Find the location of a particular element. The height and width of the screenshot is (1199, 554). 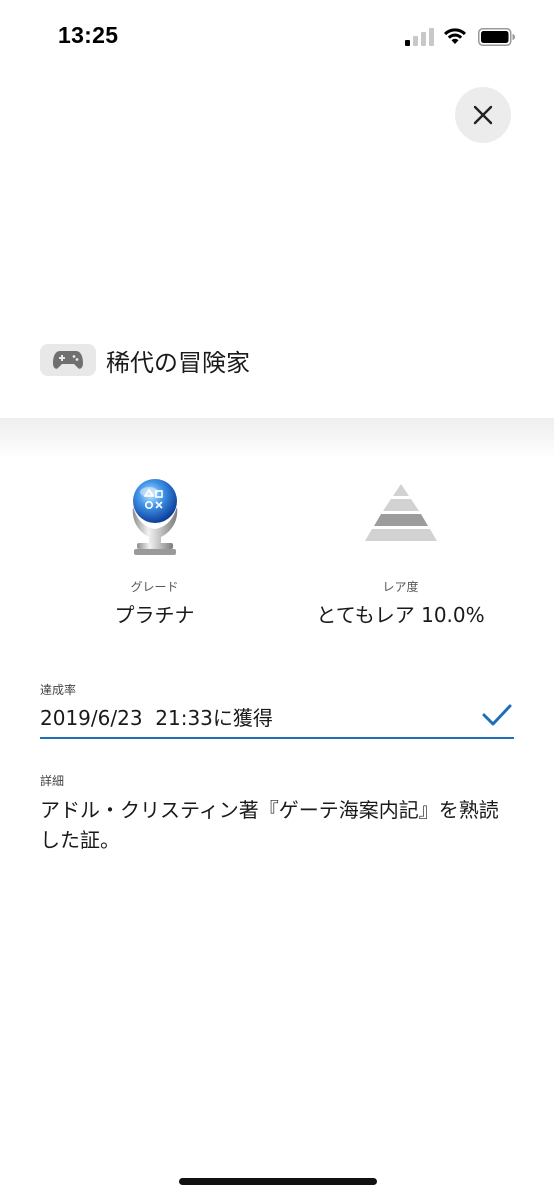

status-time: 13:25 is located at coordinates (88, 35).